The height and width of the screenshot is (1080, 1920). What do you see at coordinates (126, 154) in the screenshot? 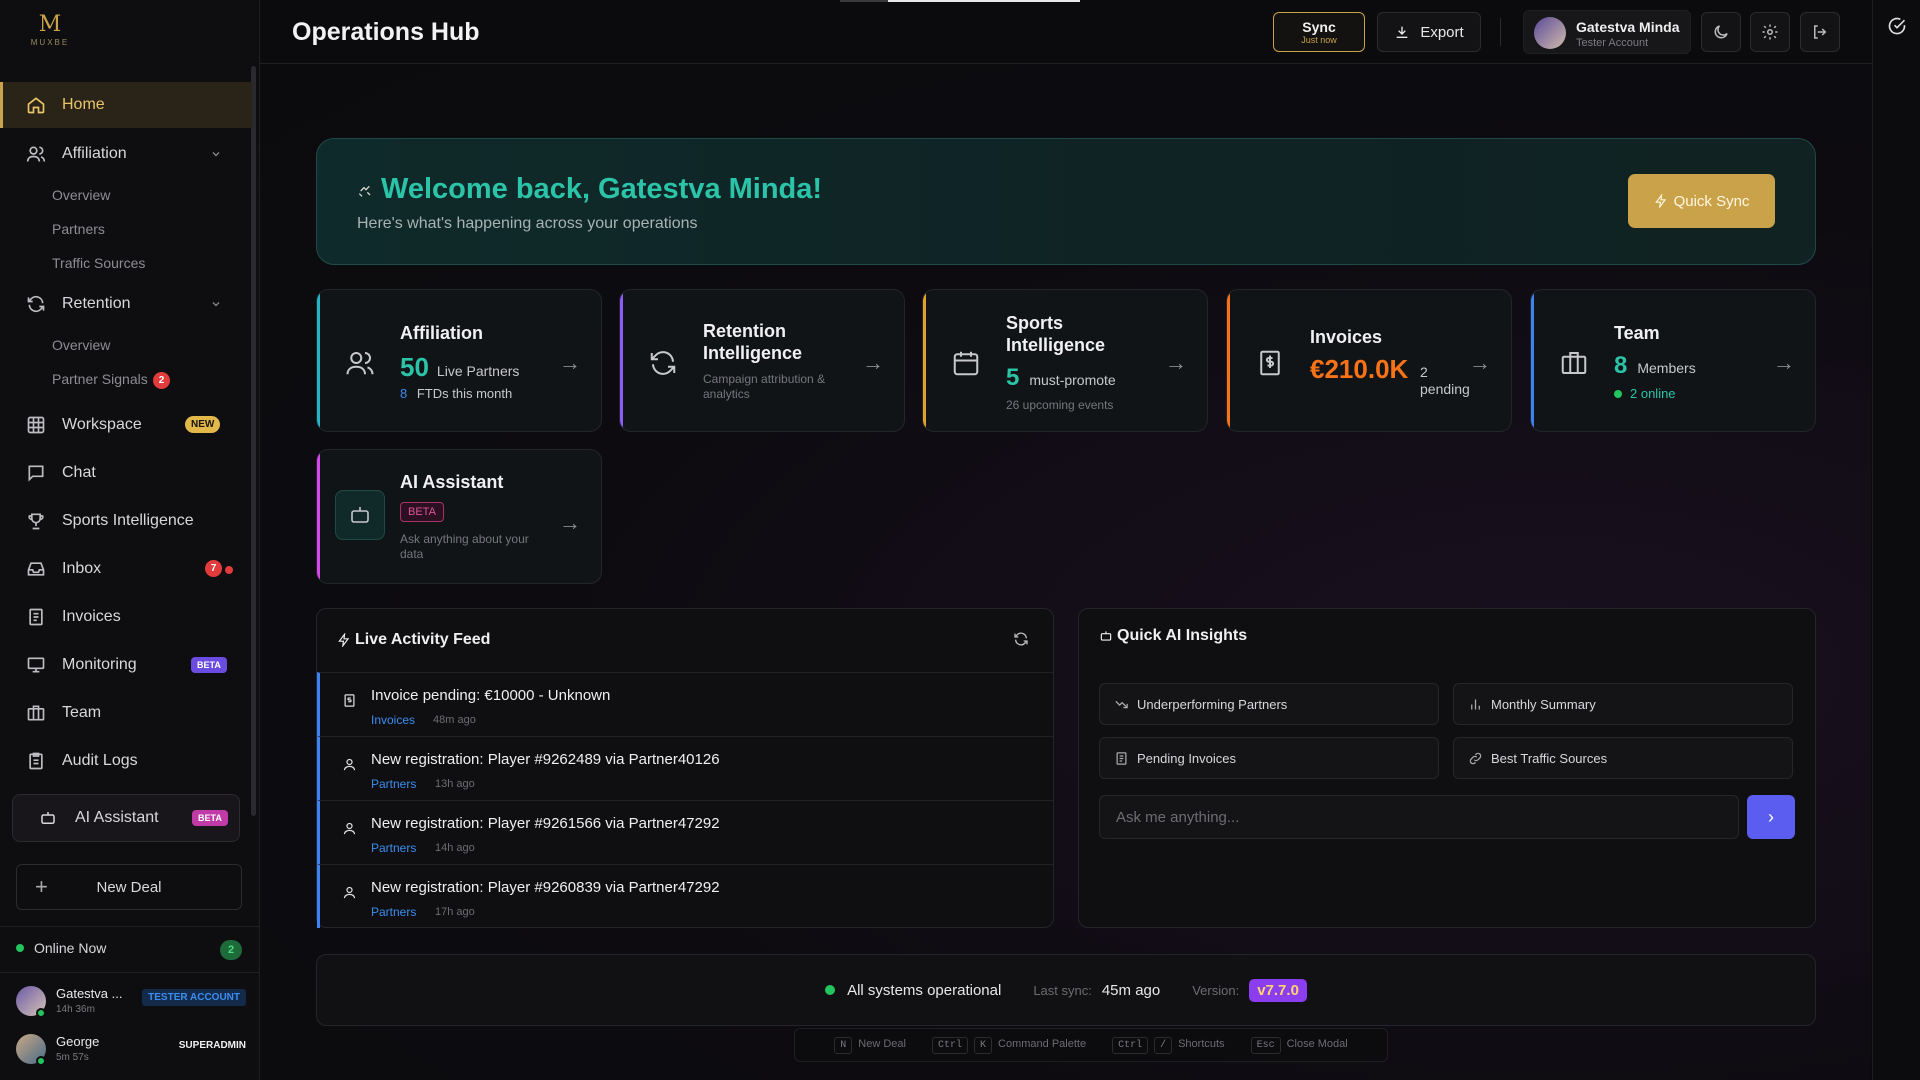
I see `sidebar-item-affiliation: Affiliation` at bounding box center [126, 154].